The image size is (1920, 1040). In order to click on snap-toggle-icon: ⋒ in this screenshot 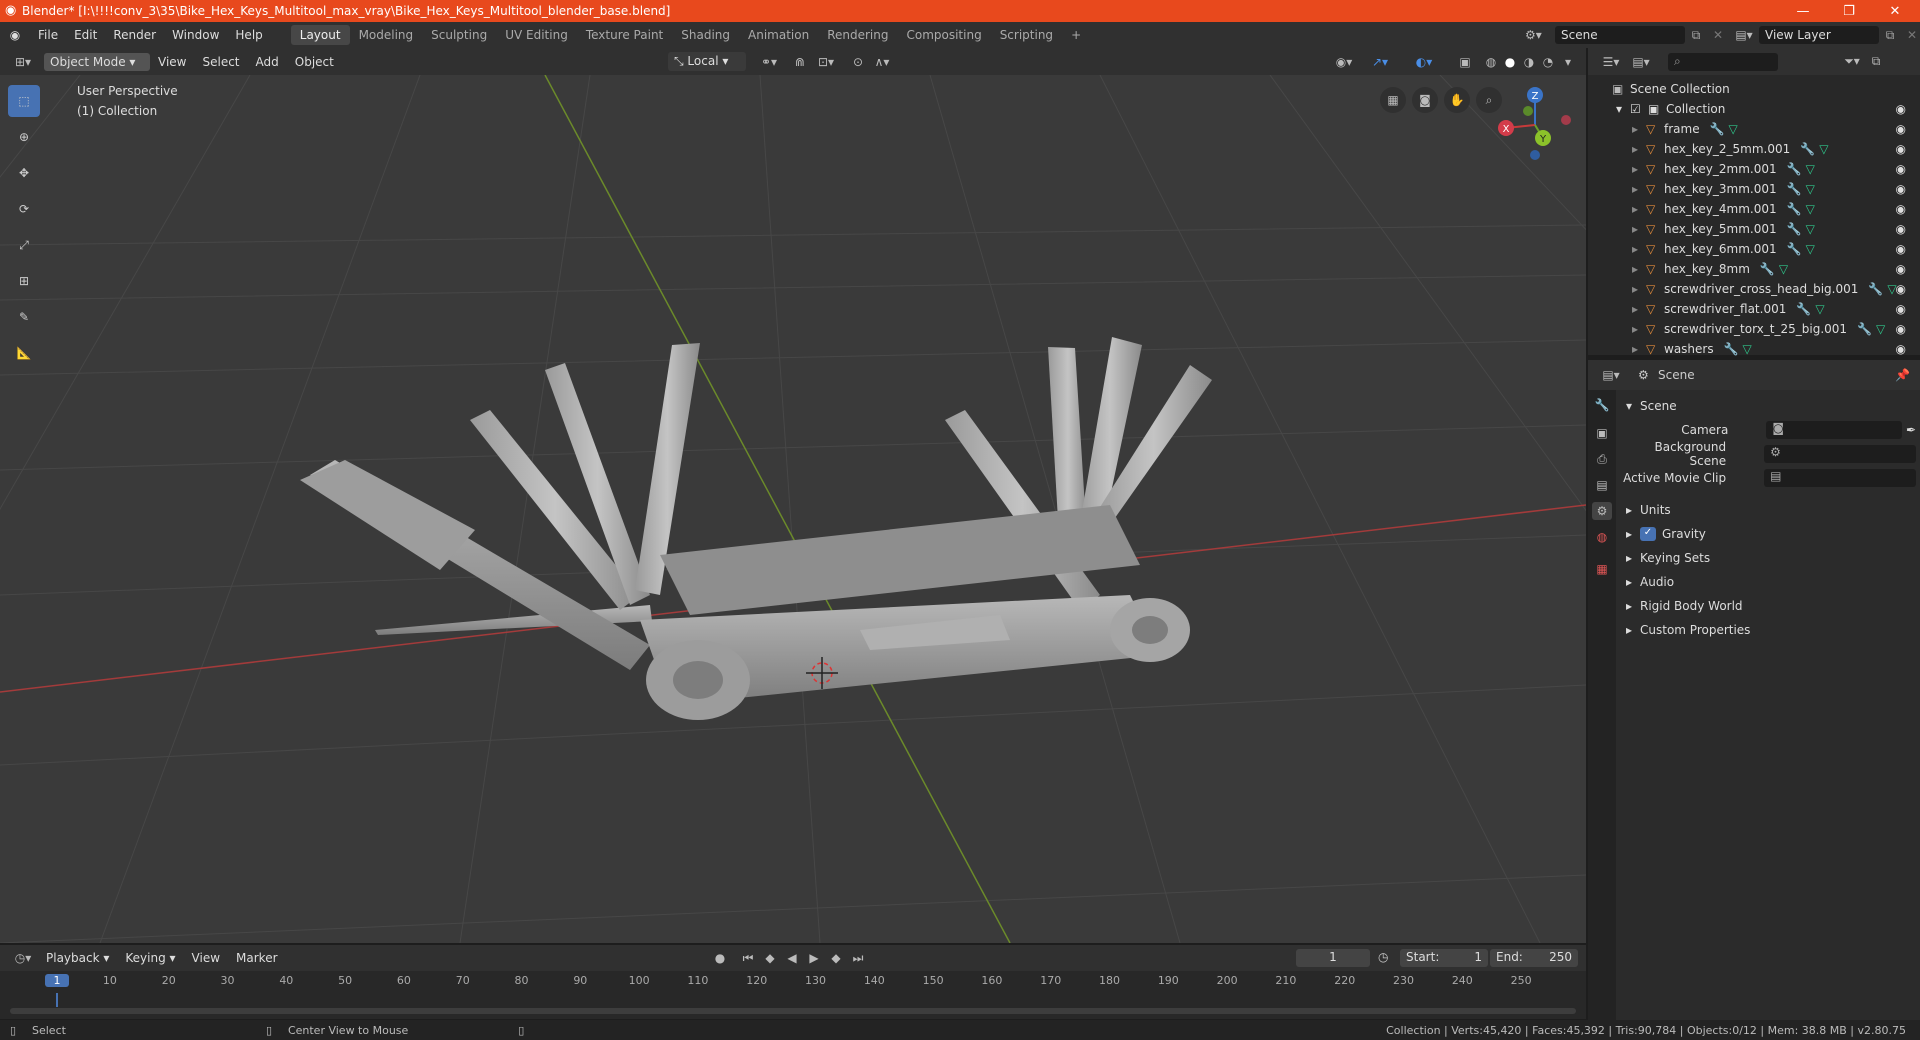, I will do `click(800, 62)`.